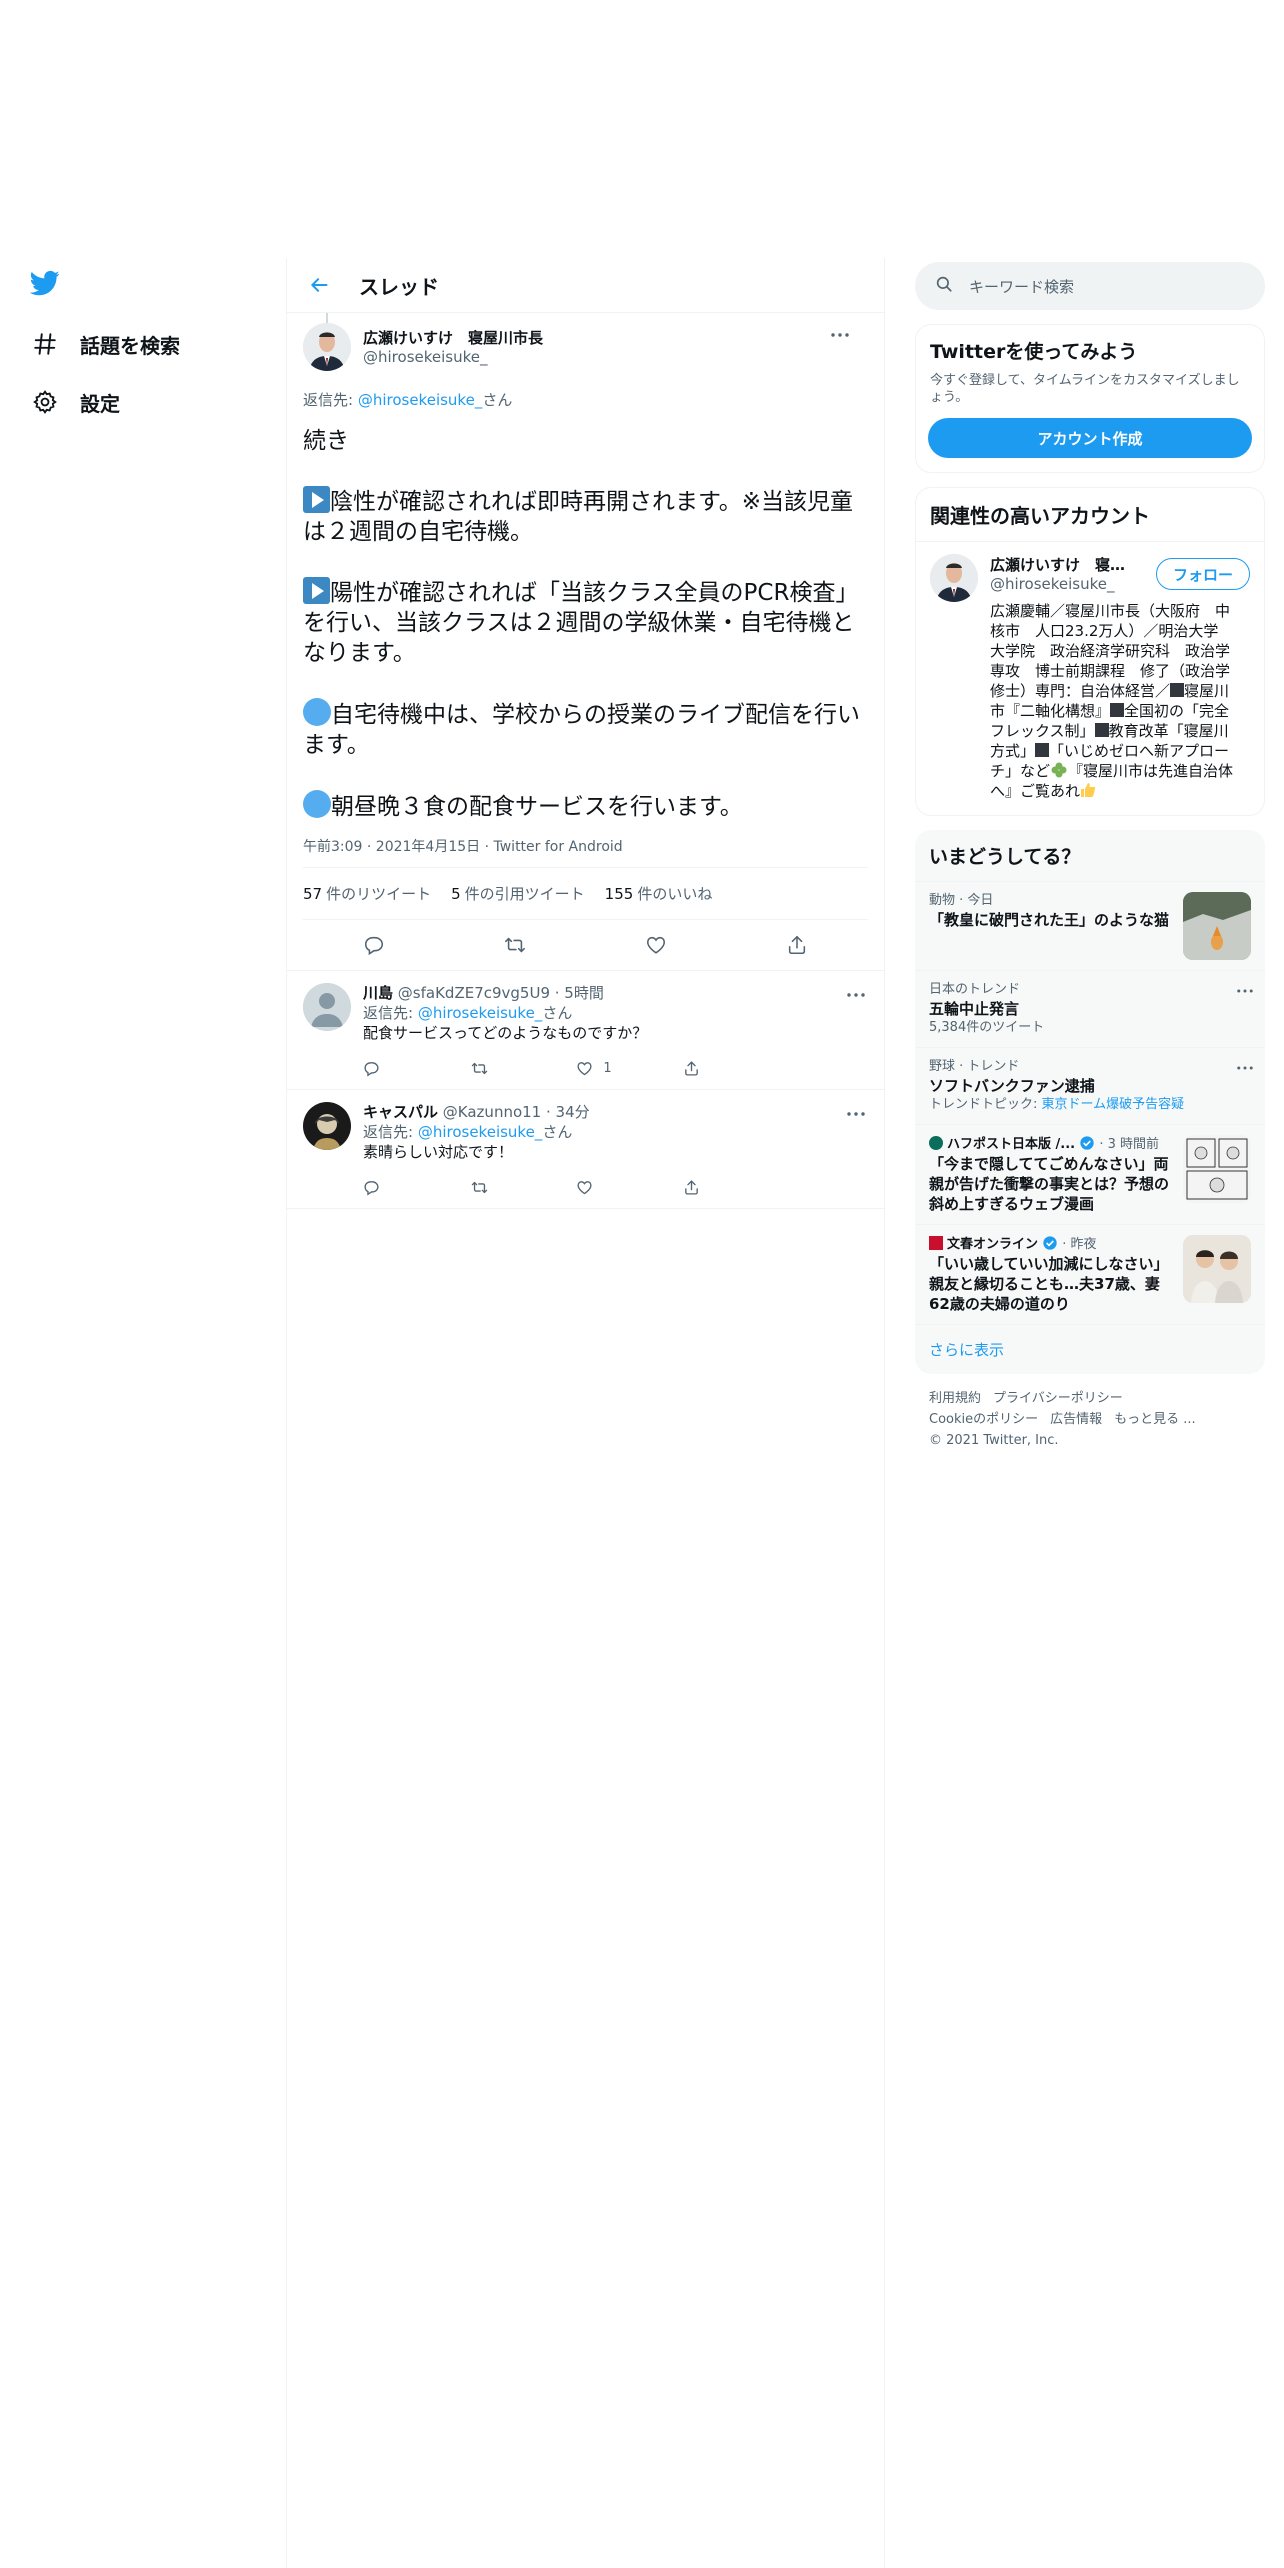 The height and width of the screenshot is (2568, 1284). What do you see at coordinates (974, 1066) in the screenshot?
I see `trend-meta: 野球 · トレンド` at bounding box center [974, 1066].